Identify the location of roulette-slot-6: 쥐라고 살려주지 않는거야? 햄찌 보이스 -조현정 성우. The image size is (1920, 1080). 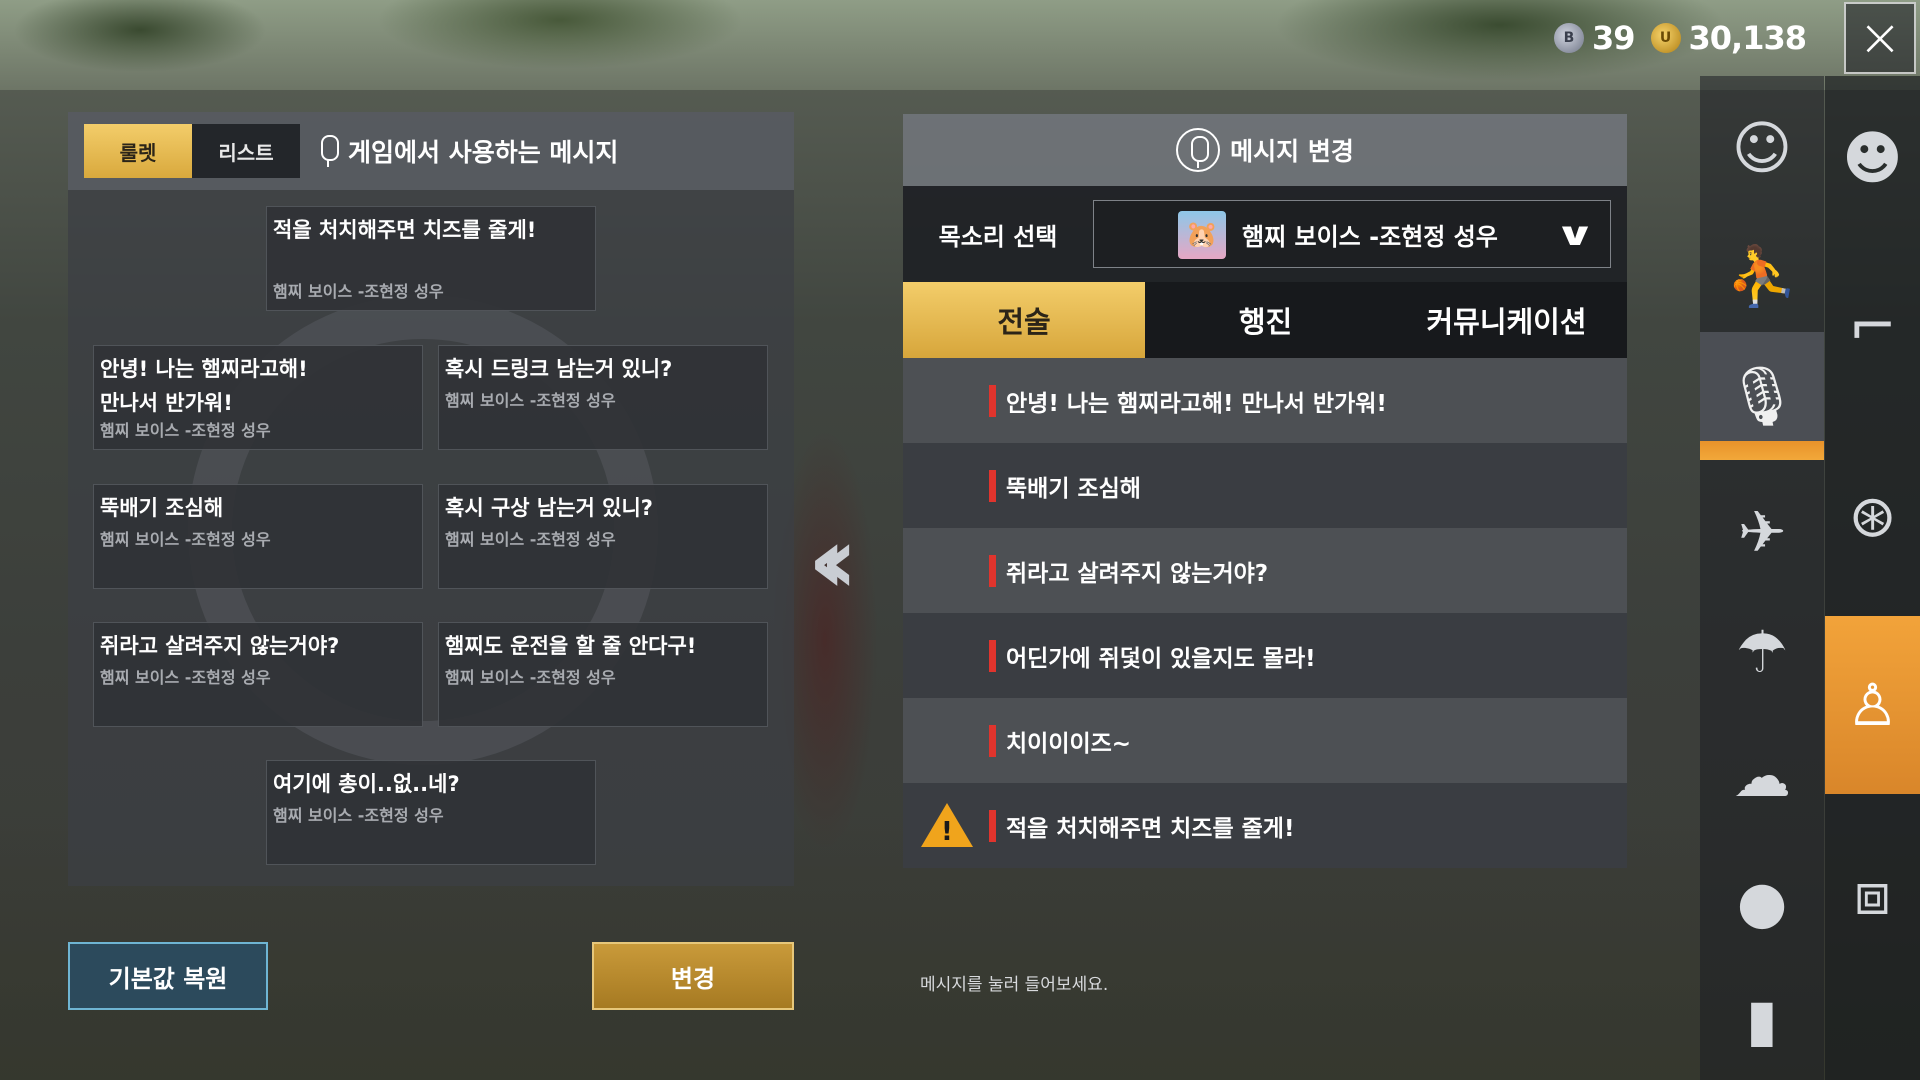
(258, 674).